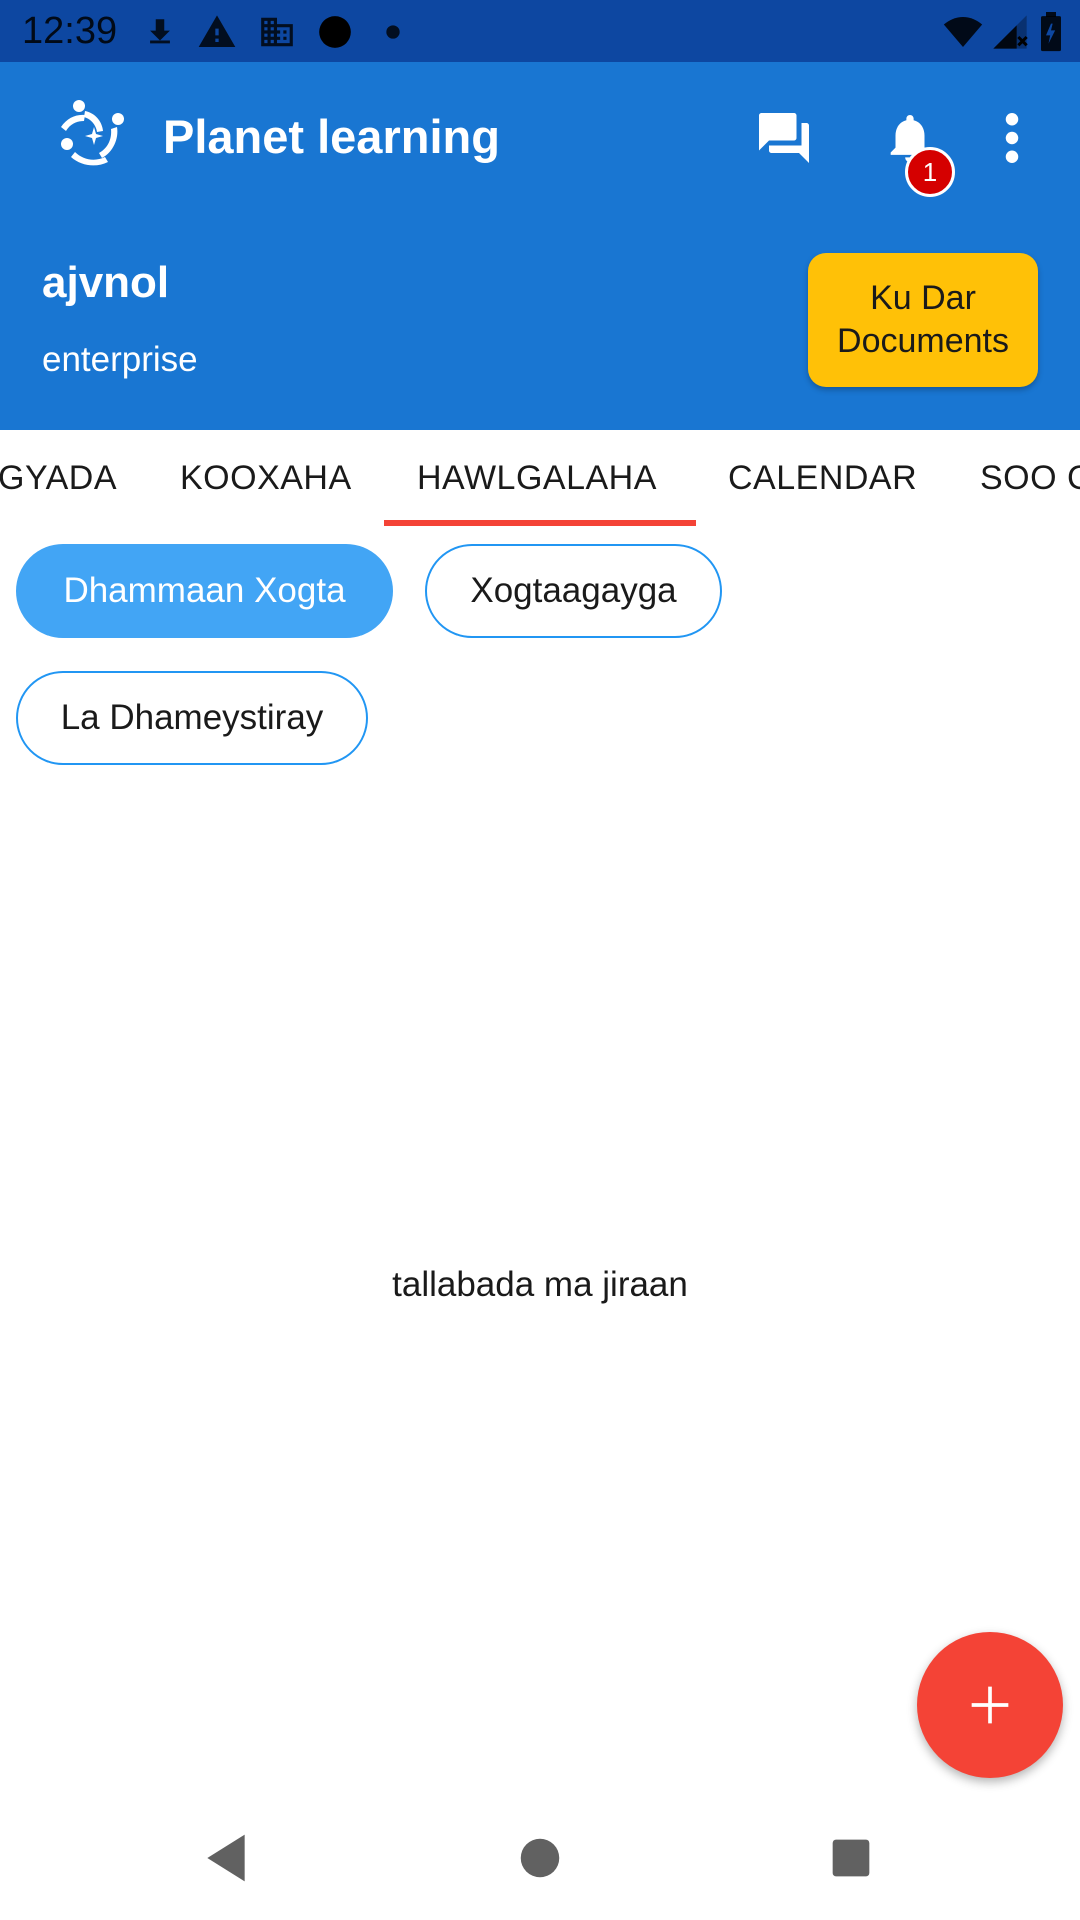 The width and height of the screenshot is (1080, 1920). What do you see at coordinates (573, 591) in the screenshot?
I see `filter-chip-mine: Xogtaagayga` at bounding box center [573, 591].